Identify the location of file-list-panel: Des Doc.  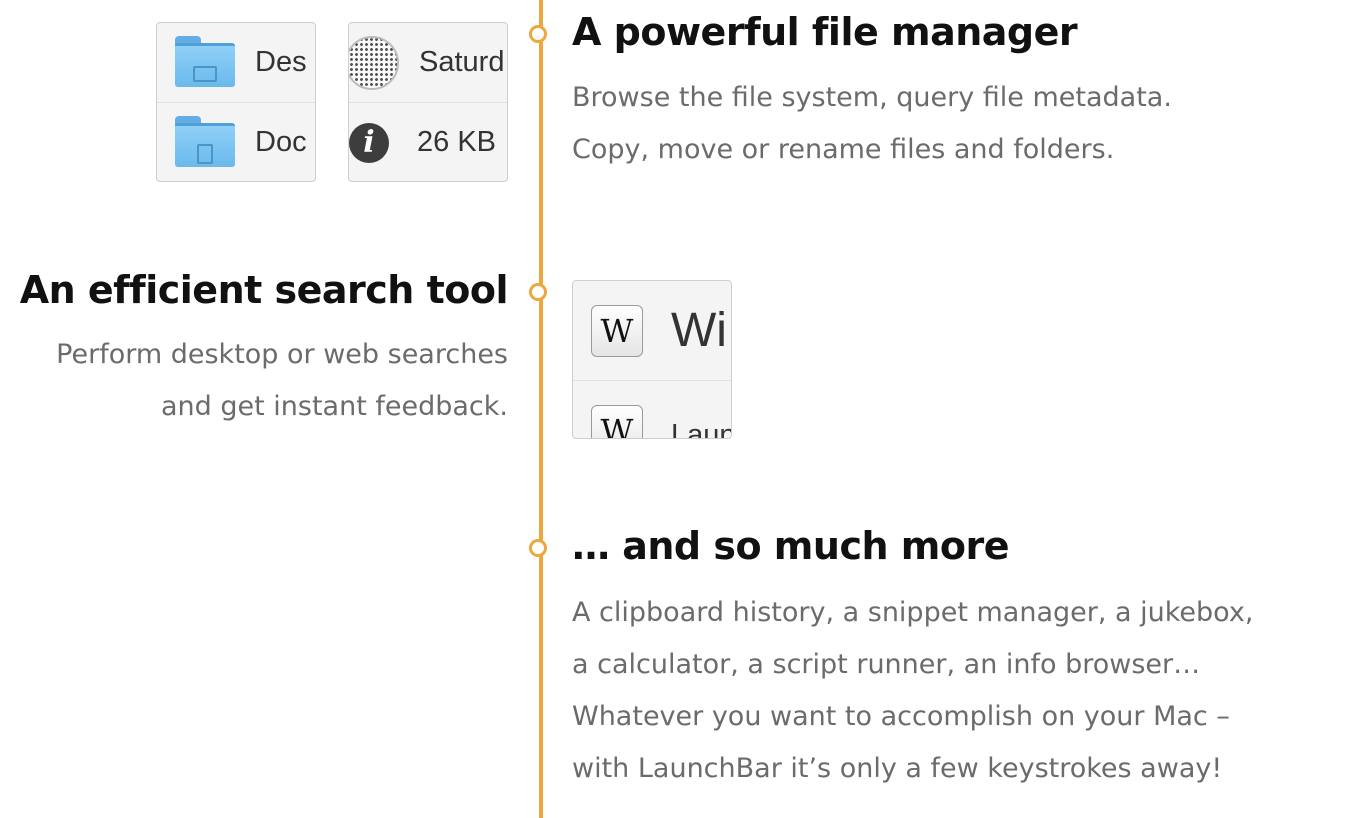
(236, 102).